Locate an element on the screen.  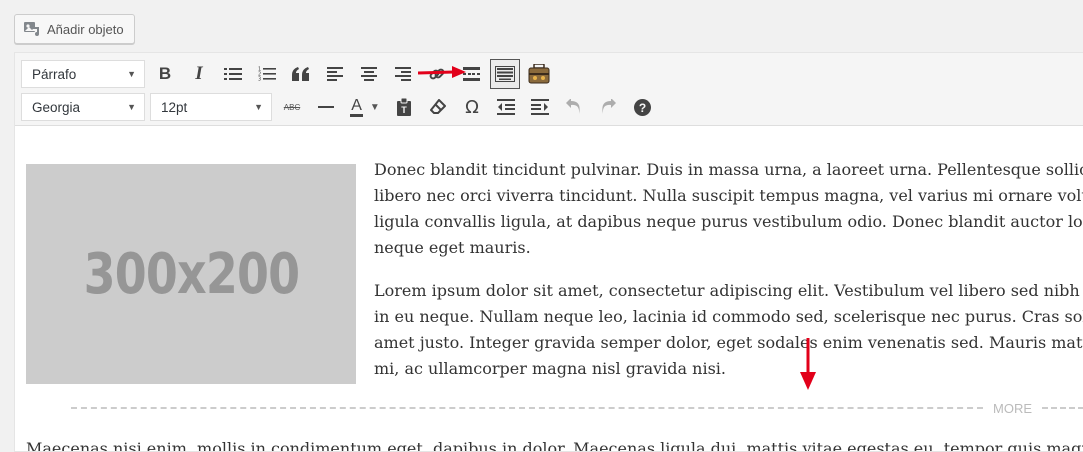
toolbar-toggle-button is located at coordinates (505, 74).